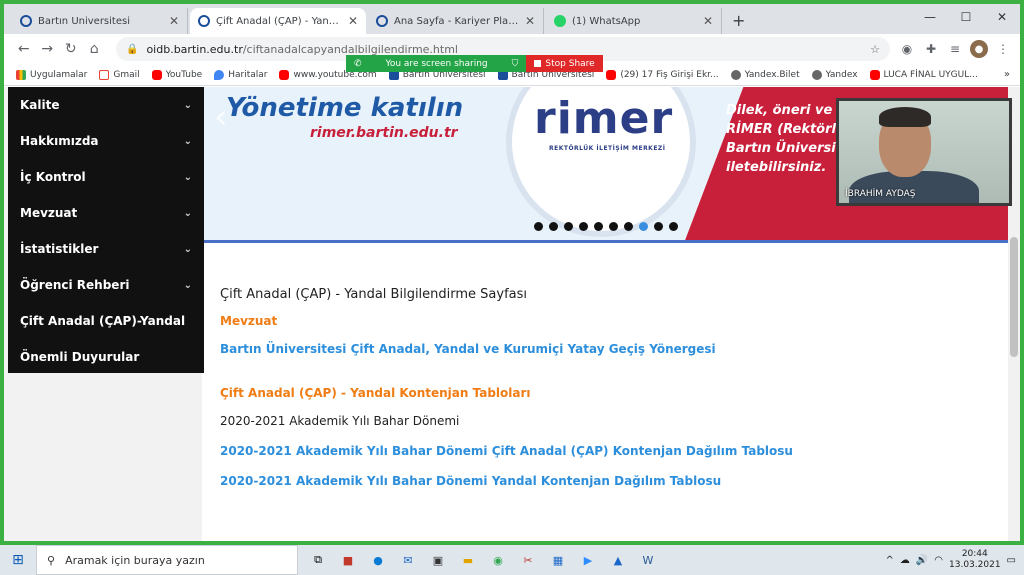 This screenshot has width=1024, height=575. Describe the element at coordinates (1007, 74) in the screenshot. I see `chevron-right-icon: »` at that location.